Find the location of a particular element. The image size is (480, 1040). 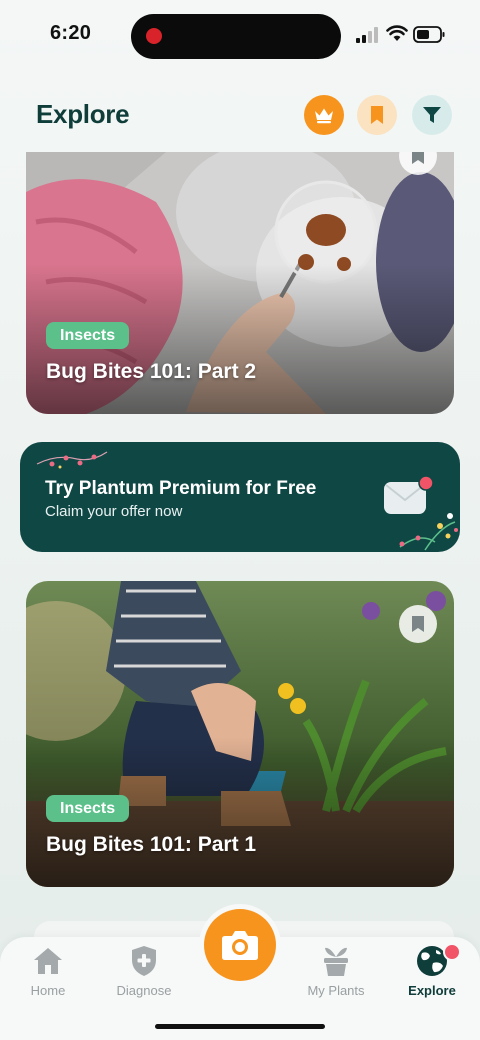

filter-button is located at coordinates (432, 115).